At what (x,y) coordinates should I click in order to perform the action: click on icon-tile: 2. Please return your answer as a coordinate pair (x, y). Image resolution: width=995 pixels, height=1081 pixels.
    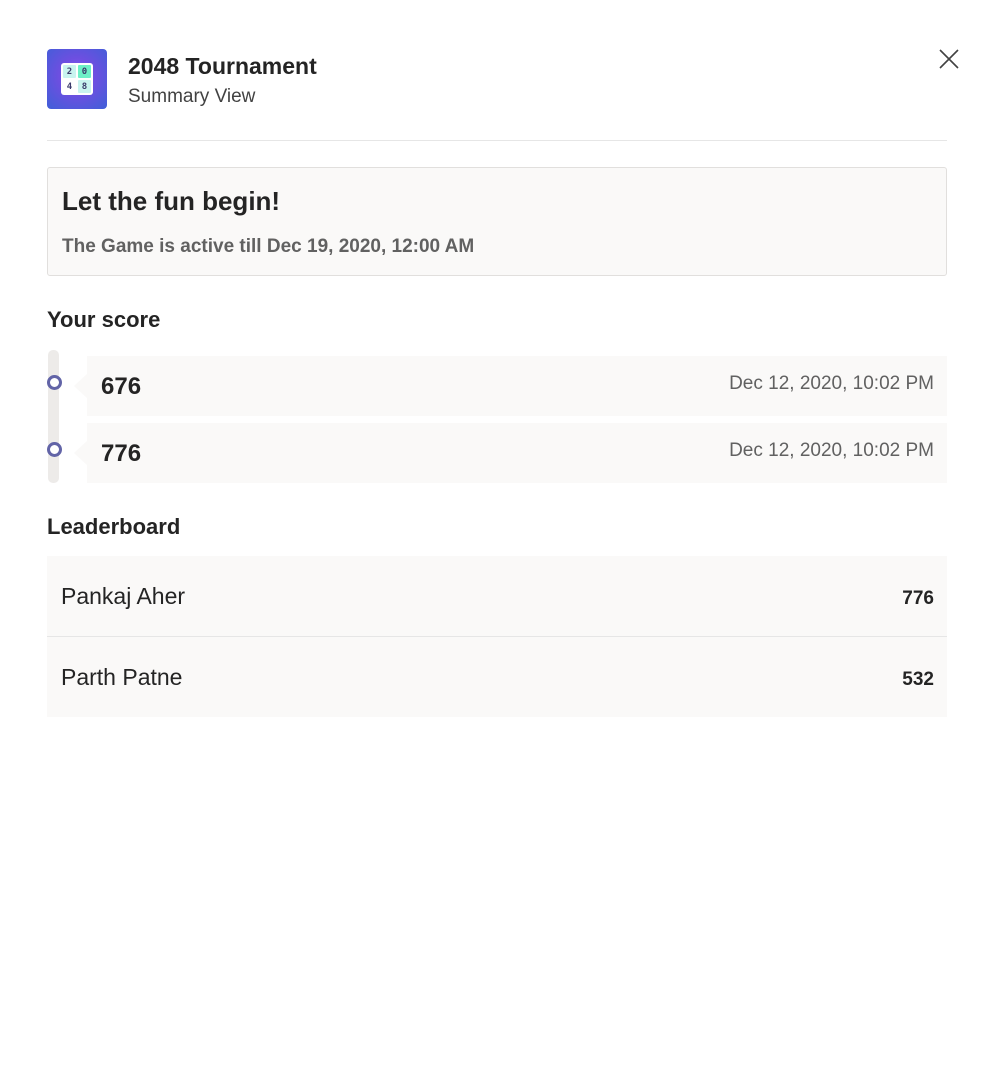
    Looking at the image, I should click on (69, 71).